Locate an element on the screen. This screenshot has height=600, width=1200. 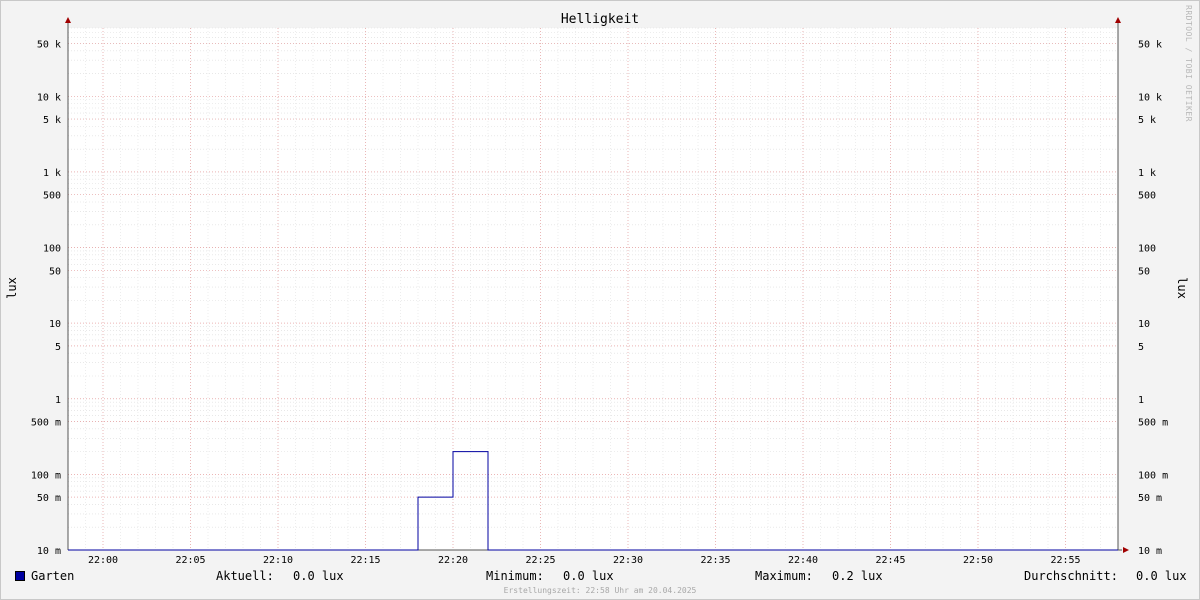
y-tick-label-left: 1 k is located at coordinates (52, 173).